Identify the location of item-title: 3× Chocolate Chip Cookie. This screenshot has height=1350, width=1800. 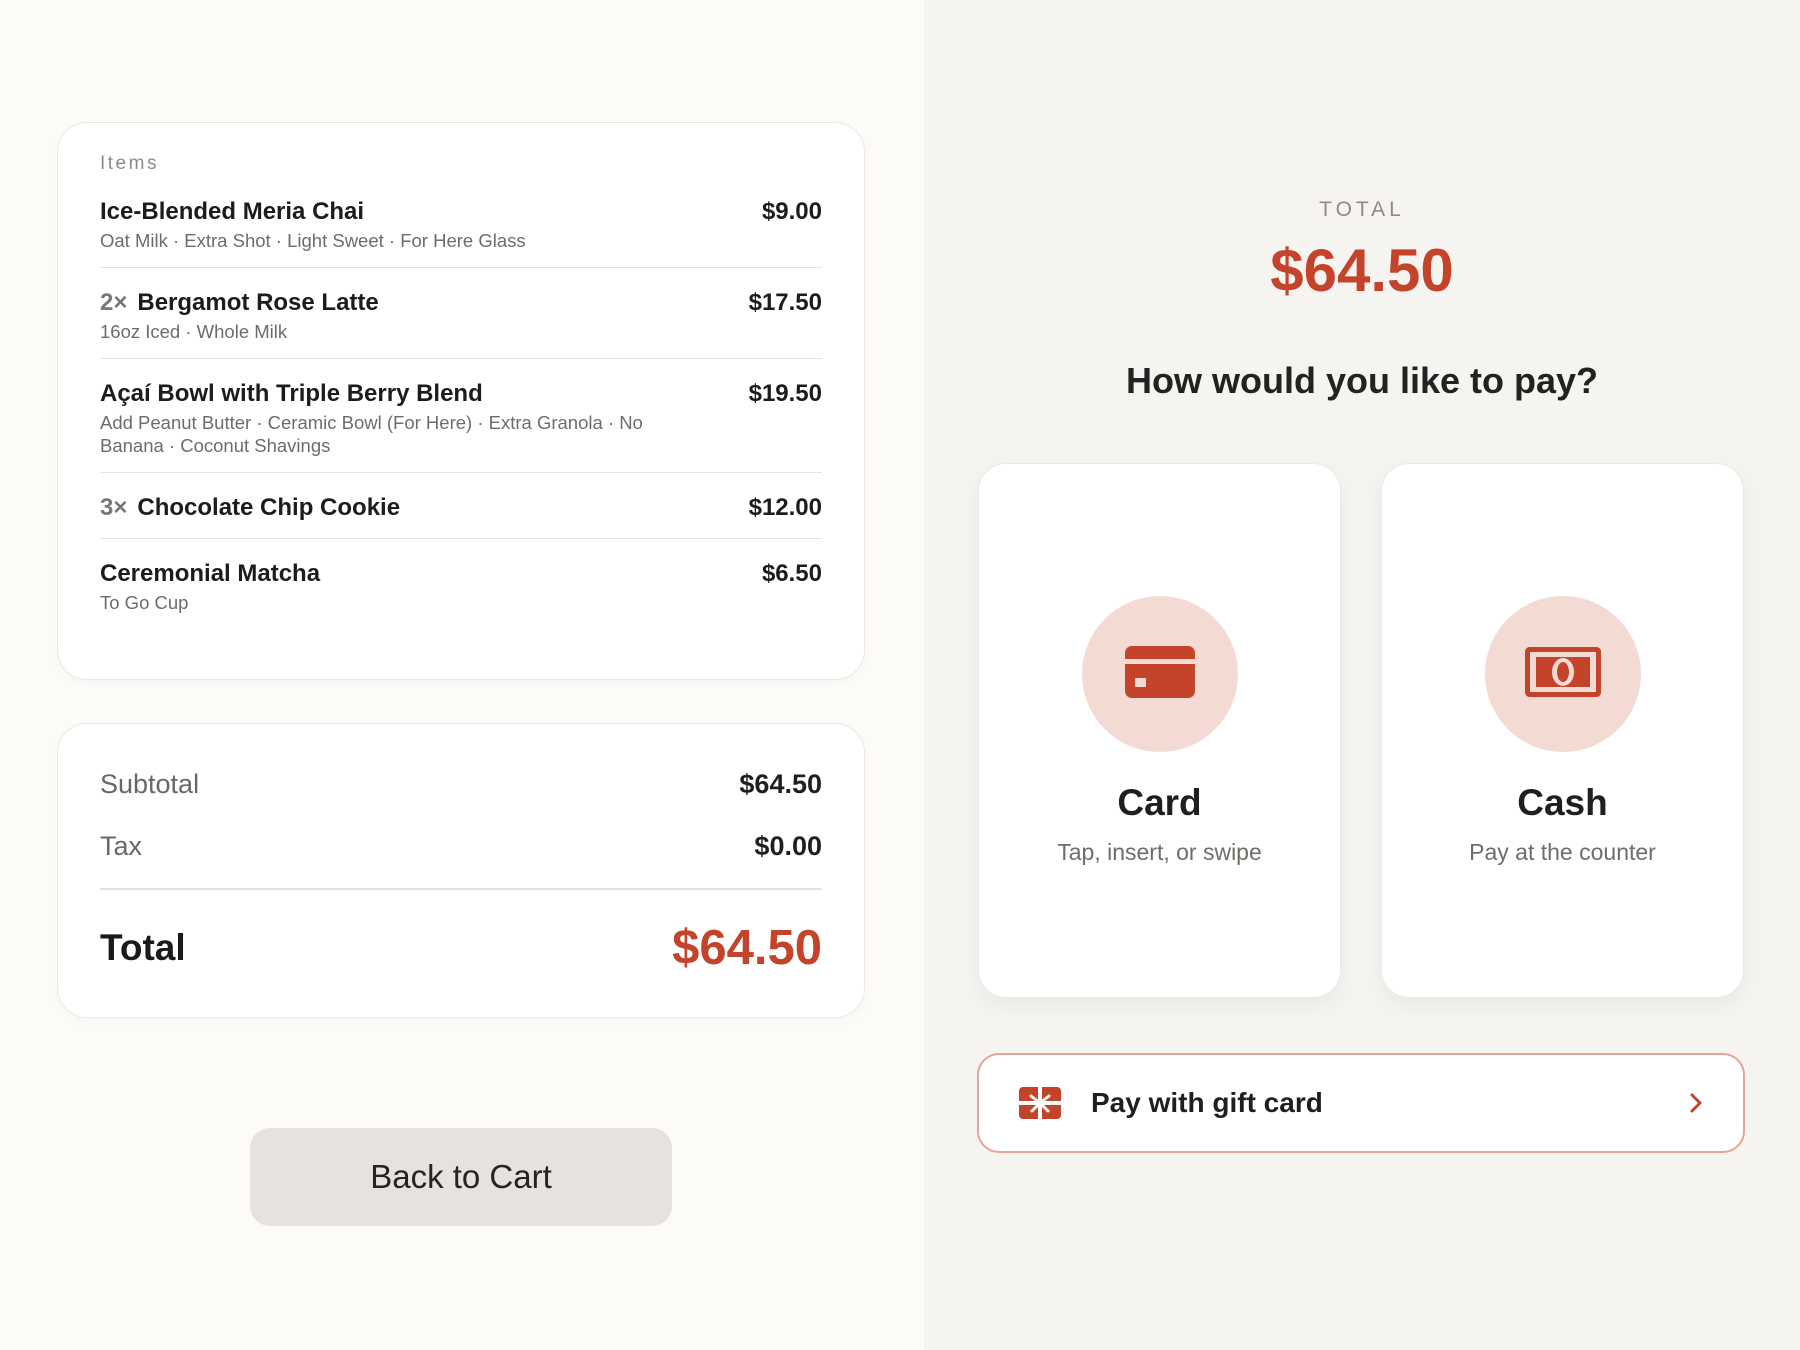
(424, 508).